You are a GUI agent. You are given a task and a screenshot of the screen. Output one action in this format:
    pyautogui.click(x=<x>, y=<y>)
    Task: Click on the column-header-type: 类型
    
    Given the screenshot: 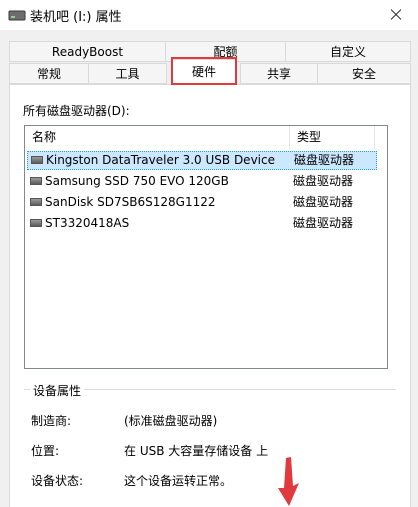 What is the action you would take?
    pyautogui.click(x=332, y=137)
    